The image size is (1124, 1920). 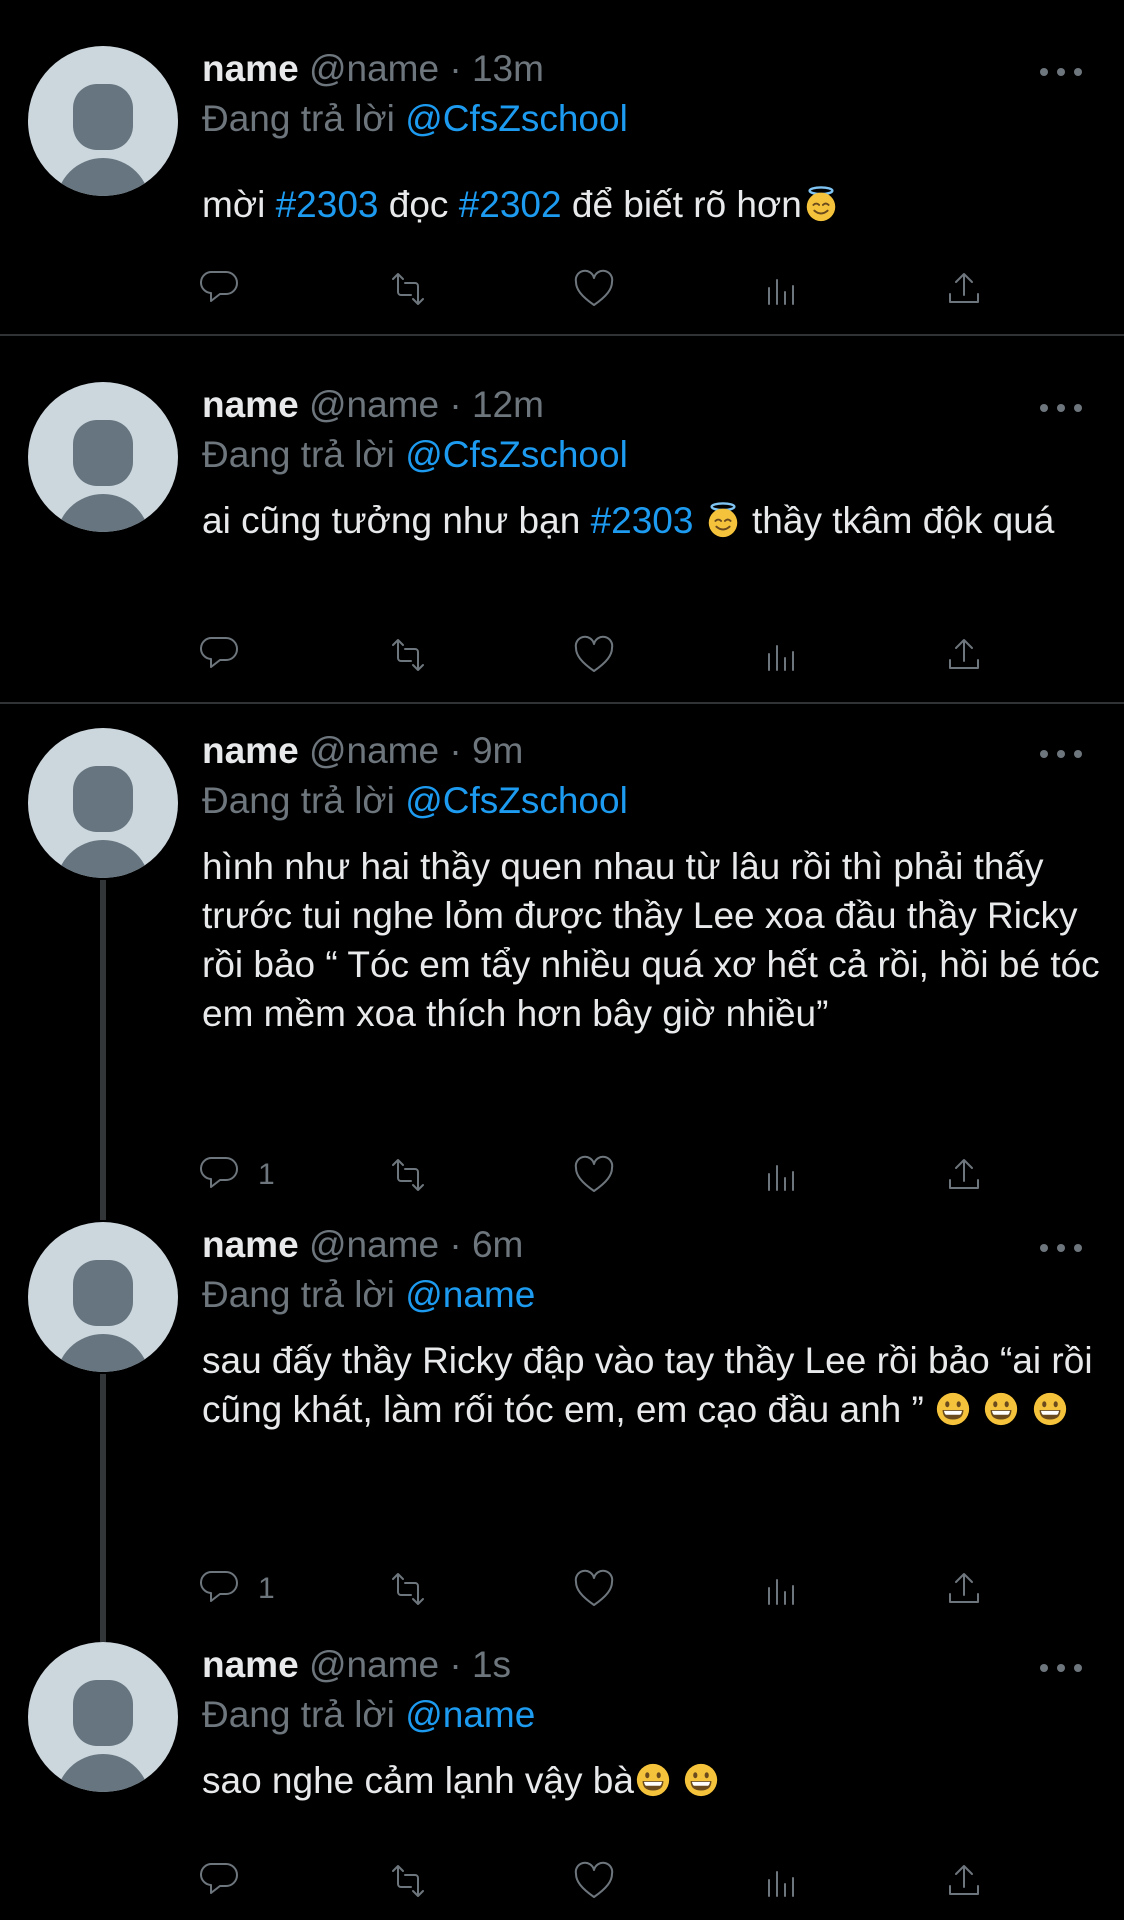 What do you see at coordinates (418, 1780) in the screenshot?
I see `tweet-text-segment: sao nghe cảm lạnh vậy bà` at bounding box center [418, 1780].